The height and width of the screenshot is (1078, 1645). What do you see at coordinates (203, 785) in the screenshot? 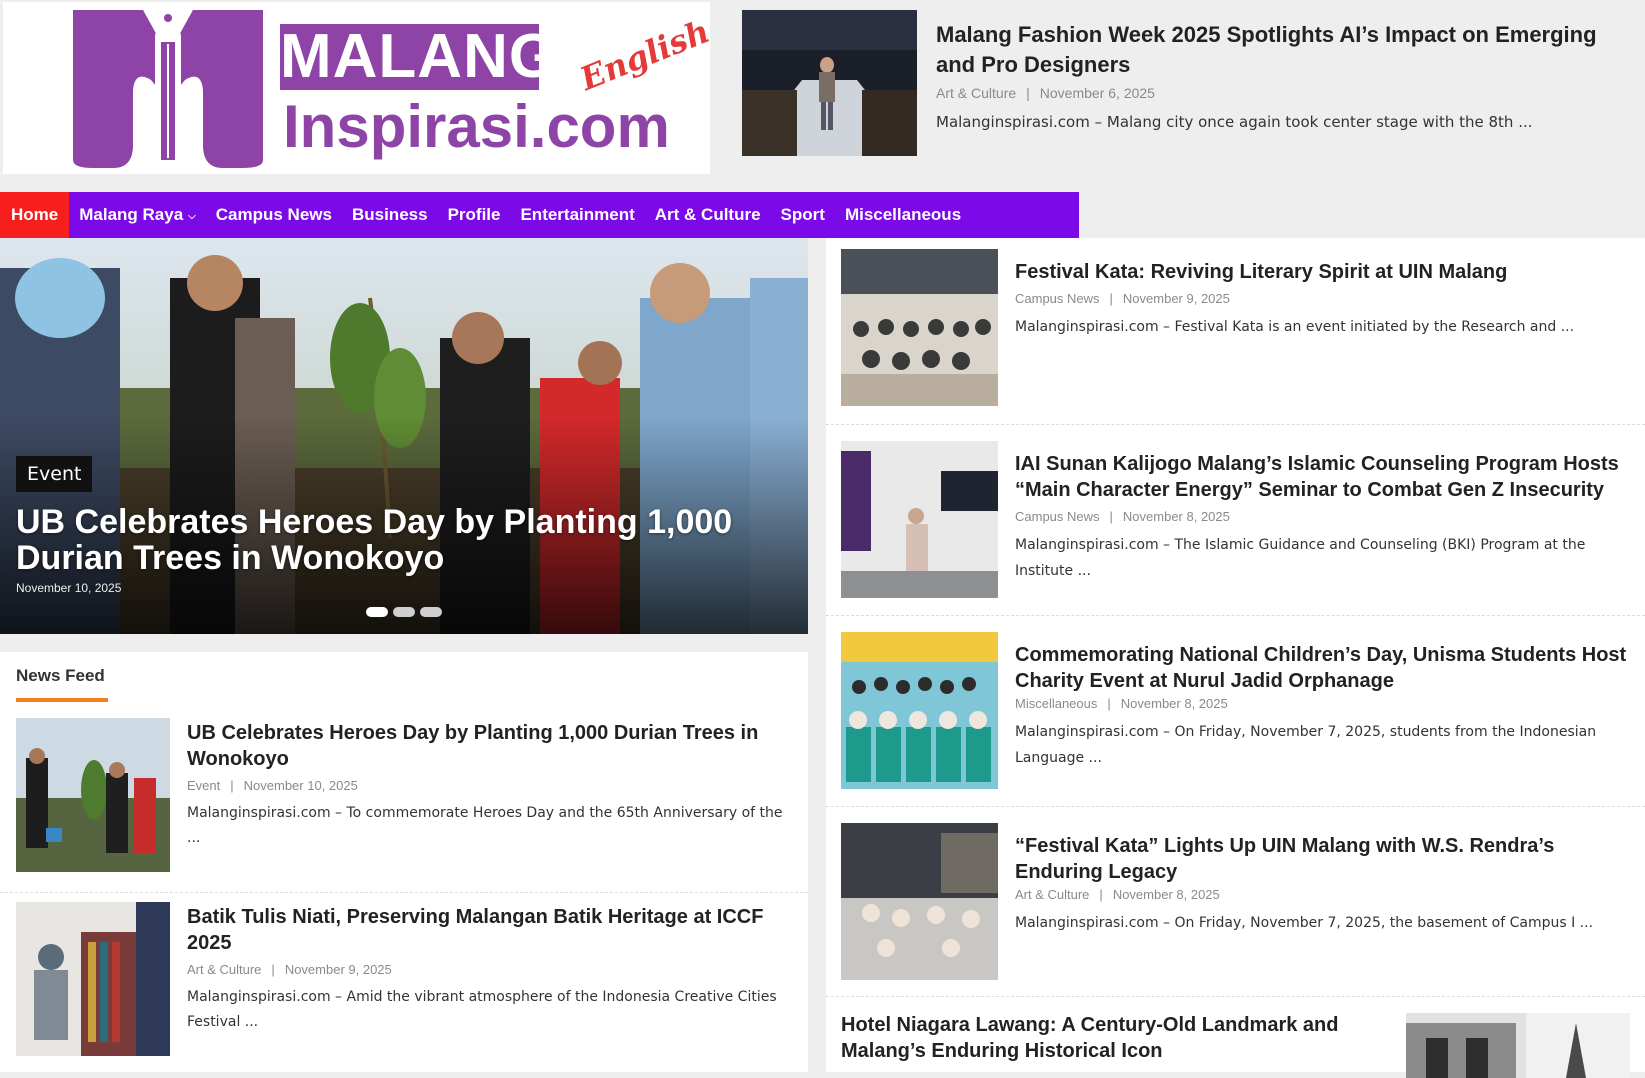
I see `article-category: Event` at bounding box center [203, 785].